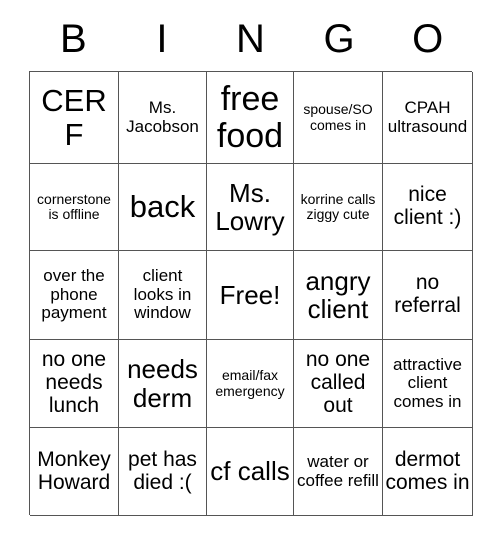 This screenshot has height=544, width=500. I want to click on bingo-cell-label: free food, so click(250, 117).